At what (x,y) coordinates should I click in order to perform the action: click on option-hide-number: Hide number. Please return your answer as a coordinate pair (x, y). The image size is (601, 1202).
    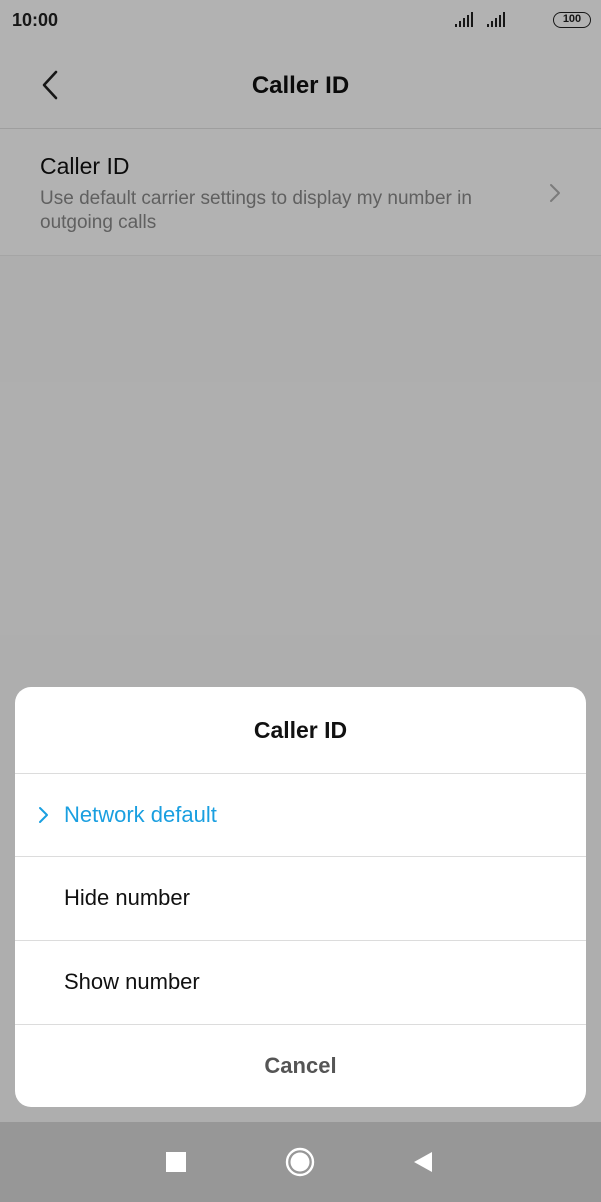
    Looking at the image, I should click on (300, 897).